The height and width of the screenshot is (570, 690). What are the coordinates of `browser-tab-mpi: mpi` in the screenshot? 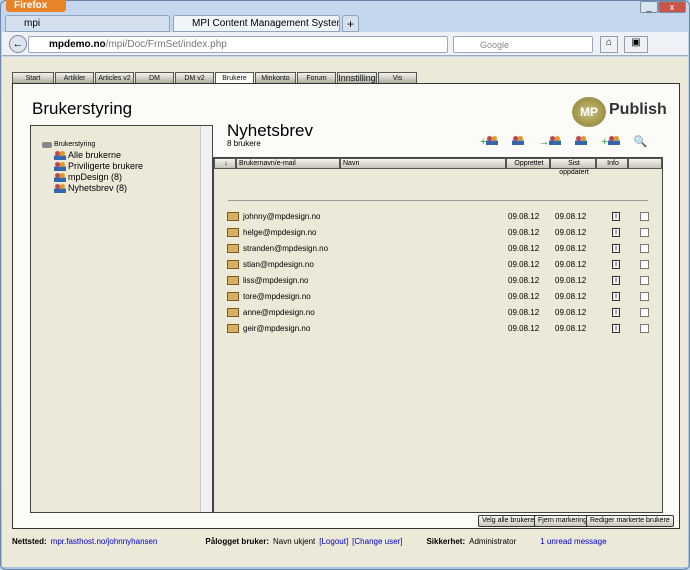 It's located at (87, 23).